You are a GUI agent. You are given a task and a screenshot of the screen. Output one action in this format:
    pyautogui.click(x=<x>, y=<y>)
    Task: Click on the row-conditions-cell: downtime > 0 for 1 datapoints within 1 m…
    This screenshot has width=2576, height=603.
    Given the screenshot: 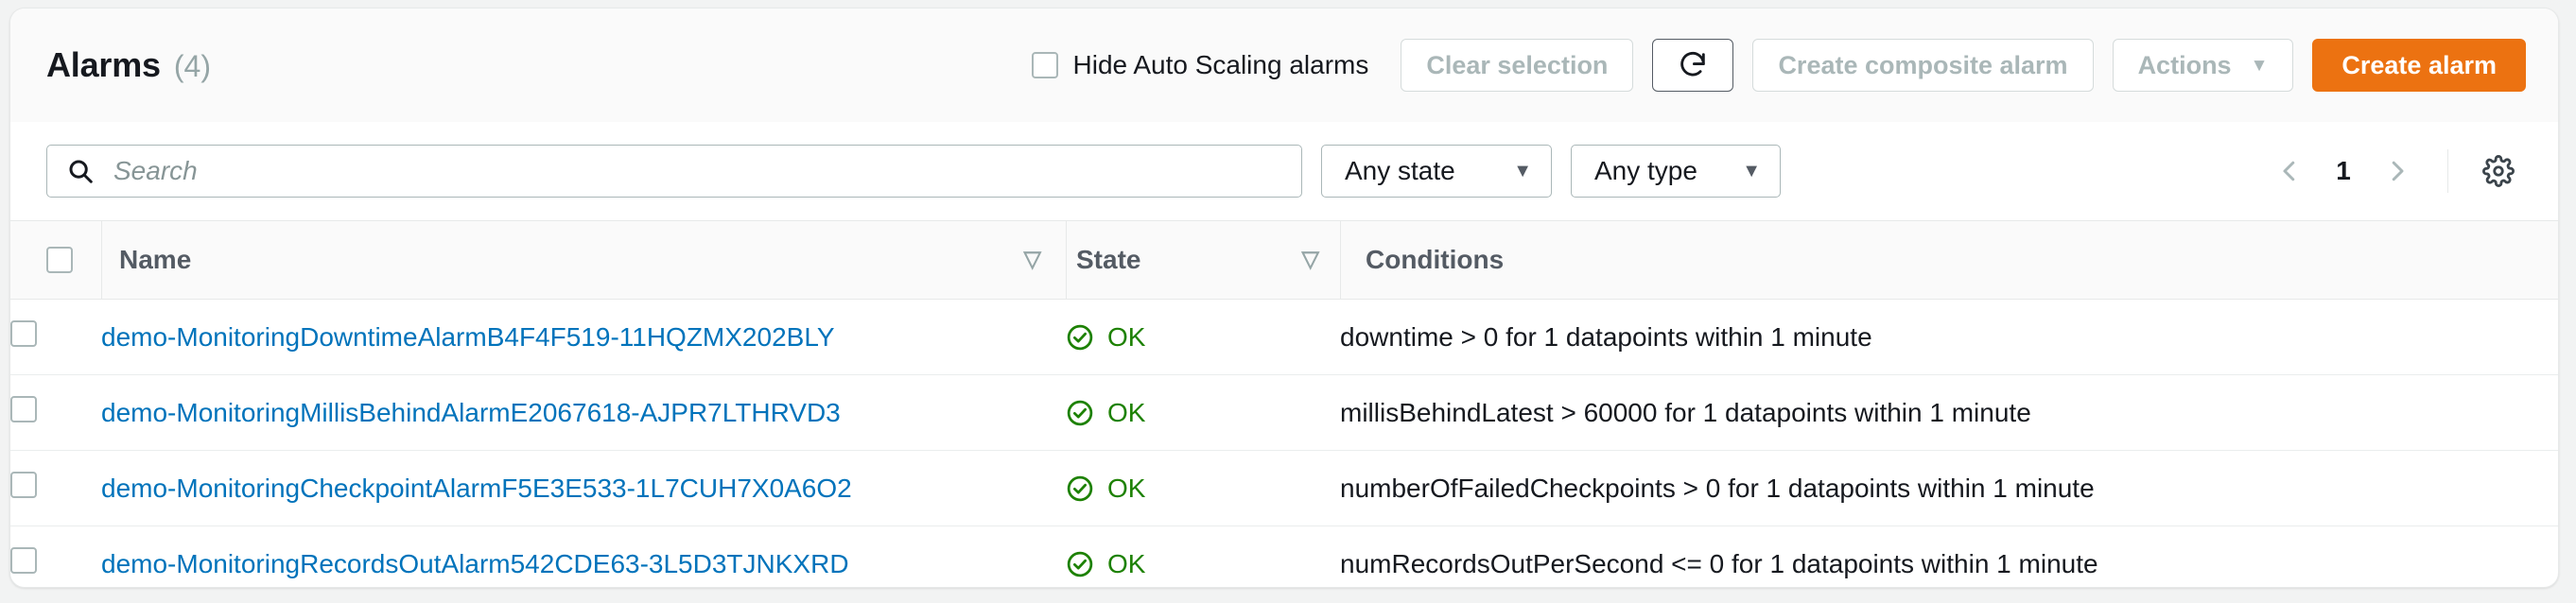 What is the action you would take?
    pyautogui.click(x=1949, y=337)
    